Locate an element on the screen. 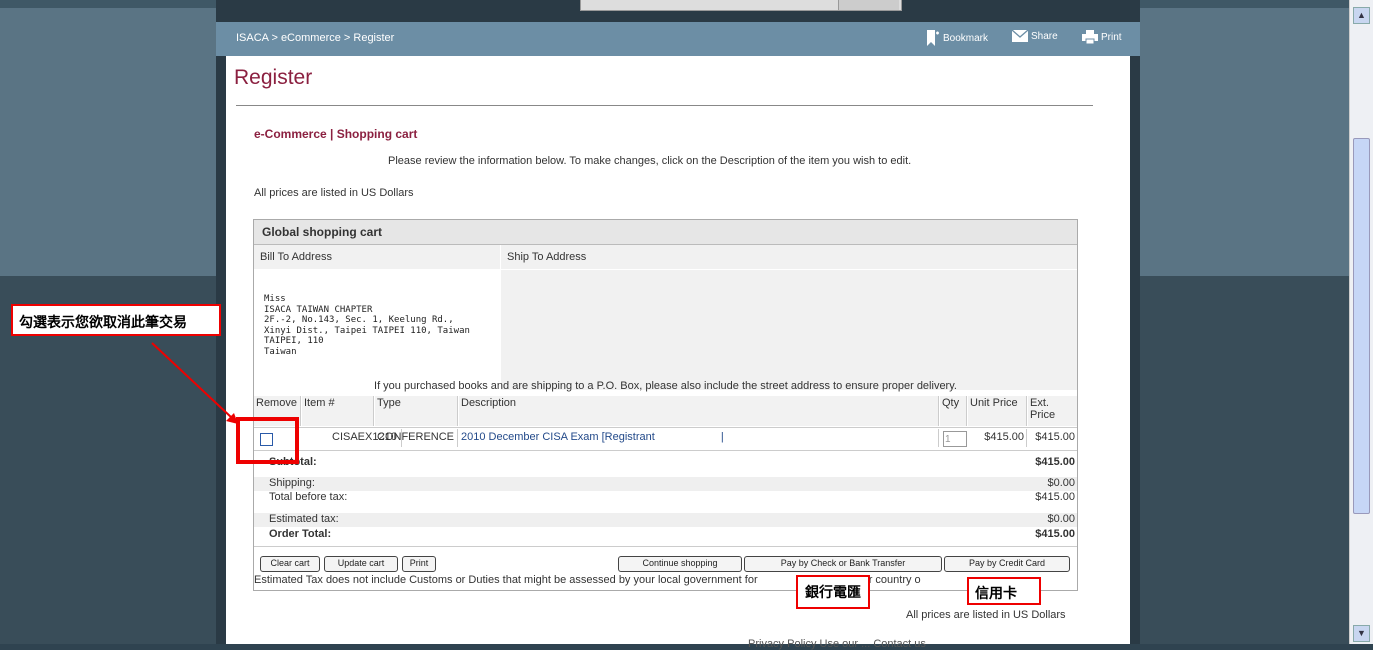  annotation-arrow is located at coordinates (194, 383).